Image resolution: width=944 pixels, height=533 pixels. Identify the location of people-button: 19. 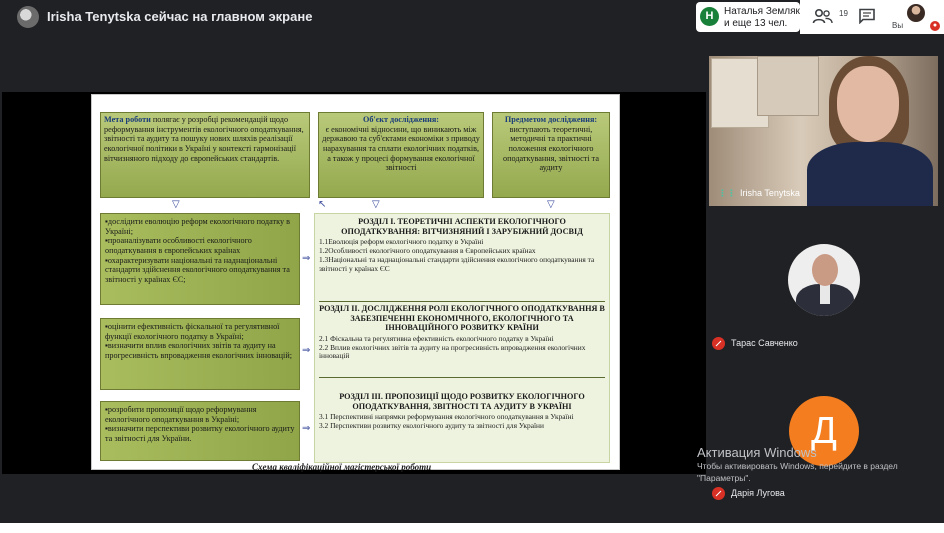
(830, 17).